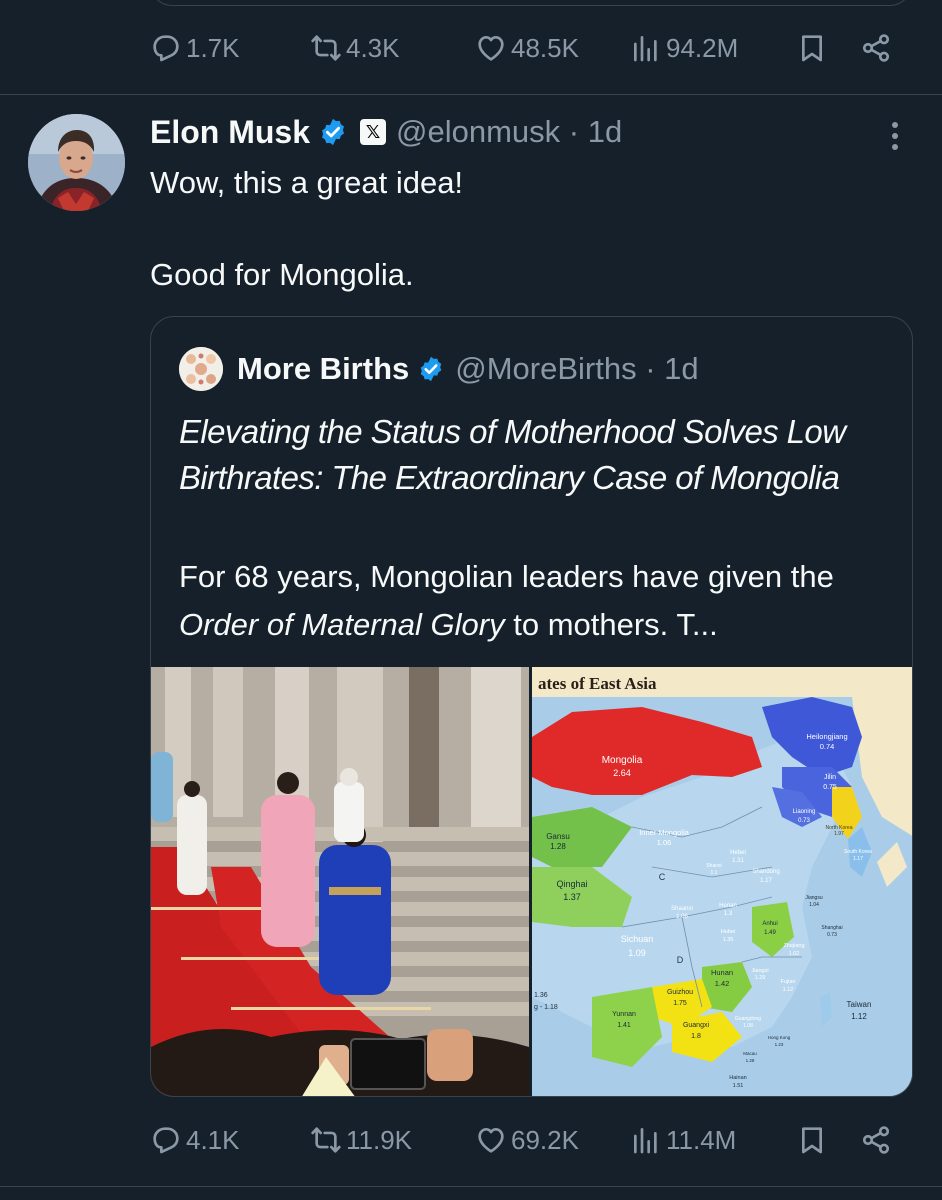 The width and height of the screenshot is (942, 1200). What do you see at coordinates (558, 846) in the screenshot?
I see `svg-text: 1.28` at bounding box center [558, 846].